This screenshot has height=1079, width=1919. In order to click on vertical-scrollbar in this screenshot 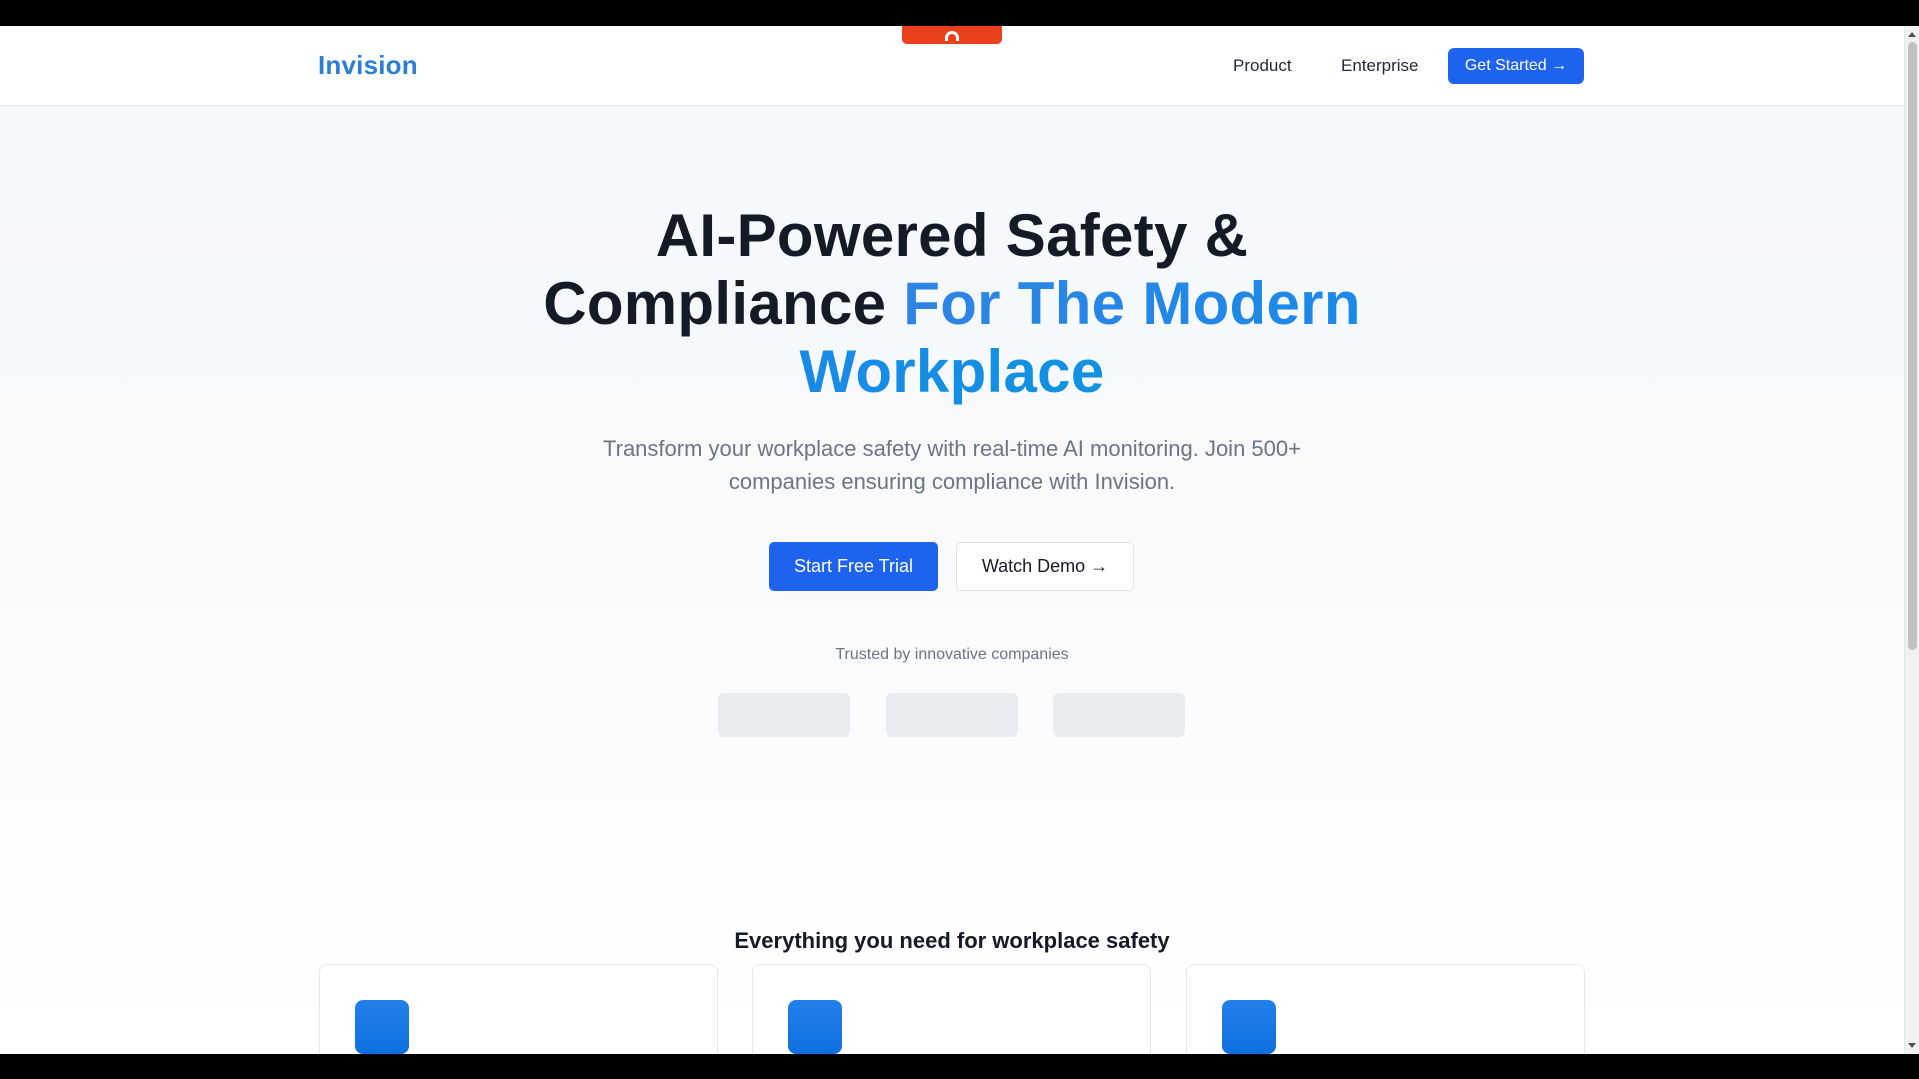, I will do `click(1911, 540)`.